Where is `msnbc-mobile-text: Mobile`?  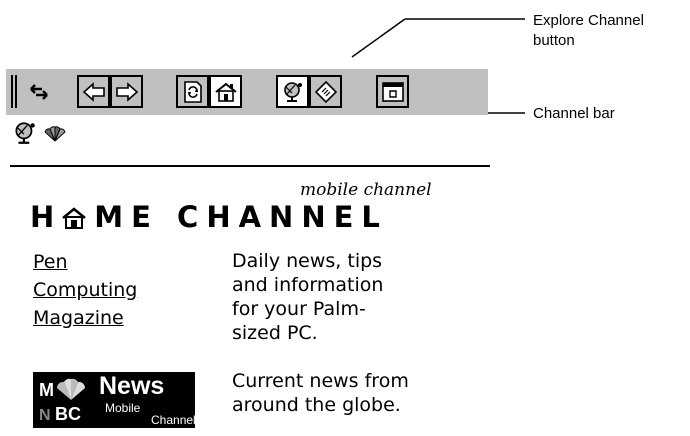
msnbc-mobile-text: Mobile is located at coordinates (123, 408).